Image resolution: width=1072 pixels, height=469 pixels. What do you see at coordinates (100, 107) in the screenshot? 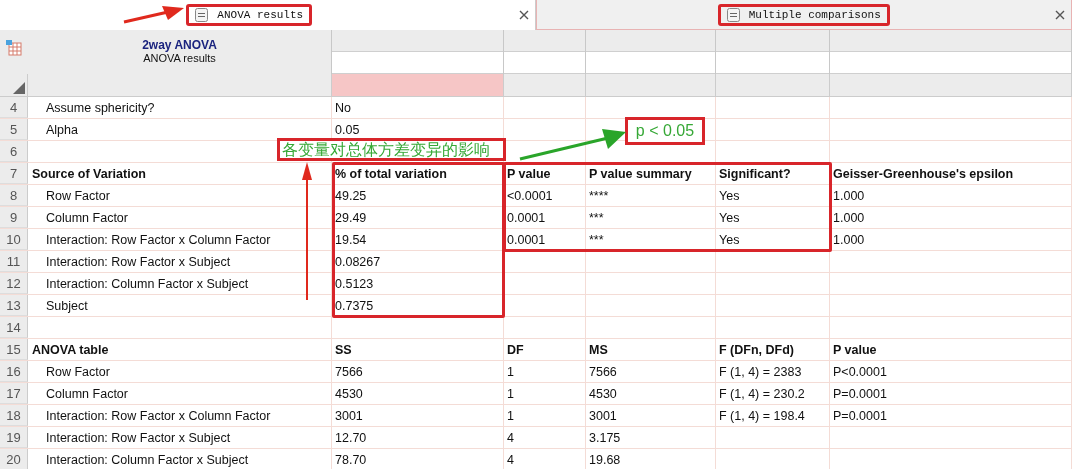
I see `table-cell: Assume sphericity?` at bounding box center [100, 107].